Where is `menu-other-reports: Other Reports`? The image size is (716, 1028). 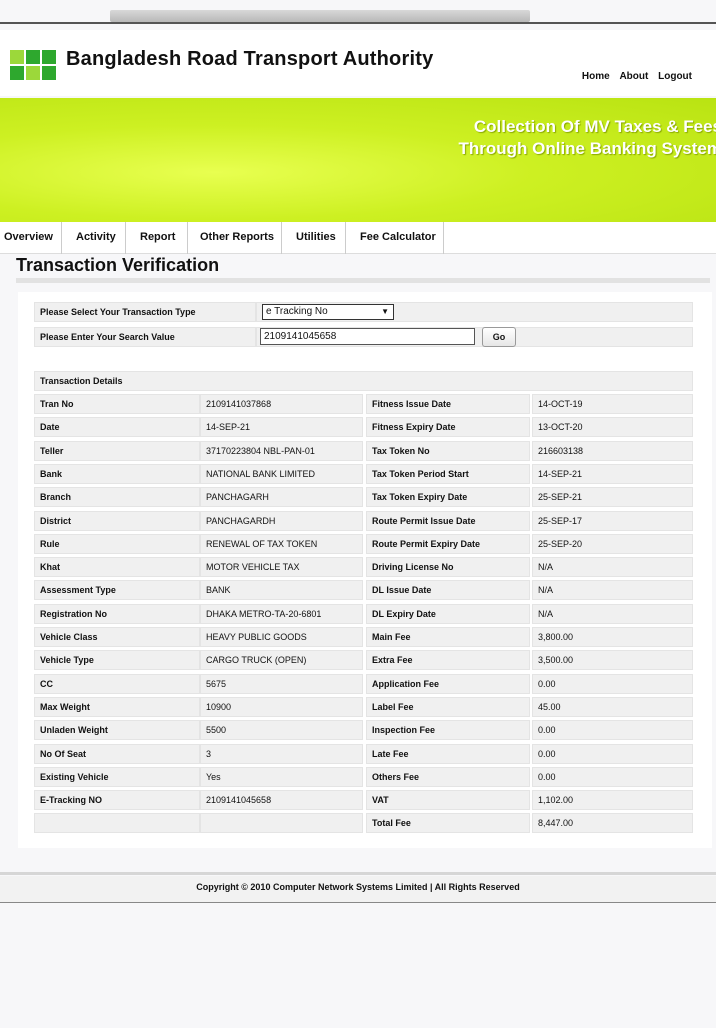 menu-other-reports: Other Reports is located at coordinates (235, 238).